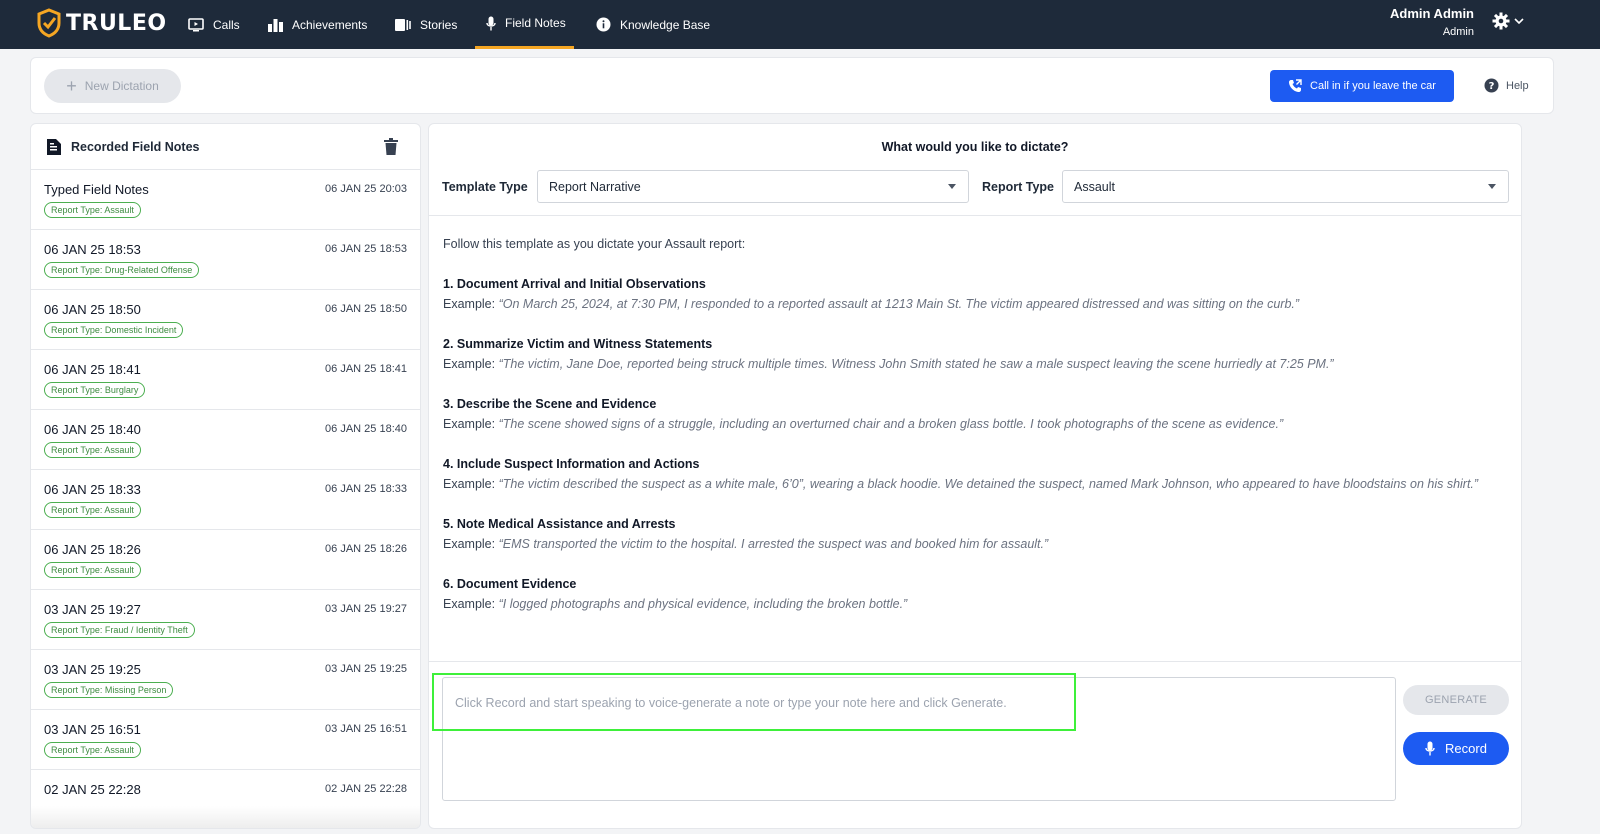 Image resolution: width=1600 pixels, height=834 pixels. I want to click on nav-label: Knowledge Base, so click(665, 24).